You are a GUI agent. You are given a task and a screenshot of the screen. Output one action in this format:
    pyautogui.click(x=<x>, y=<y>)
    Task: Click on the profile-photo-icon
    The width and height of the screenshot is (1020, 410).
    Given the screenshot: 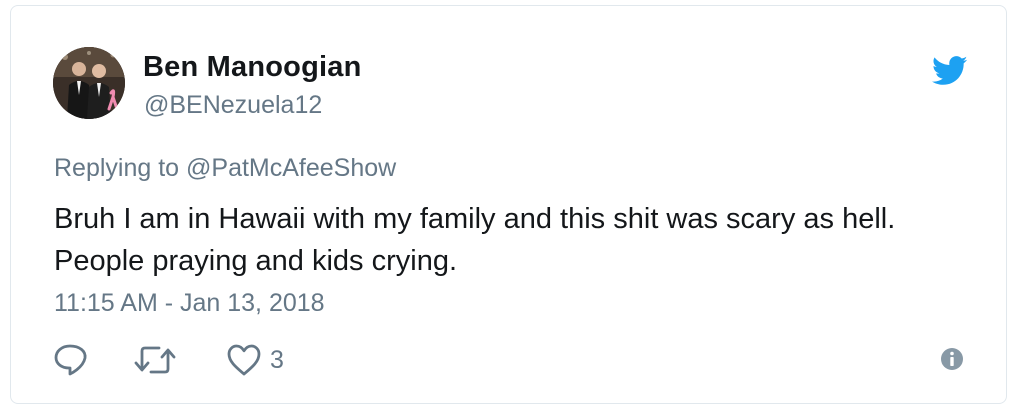 What is the action you would take?
    pyautogui.click(x=89, y=83)
    